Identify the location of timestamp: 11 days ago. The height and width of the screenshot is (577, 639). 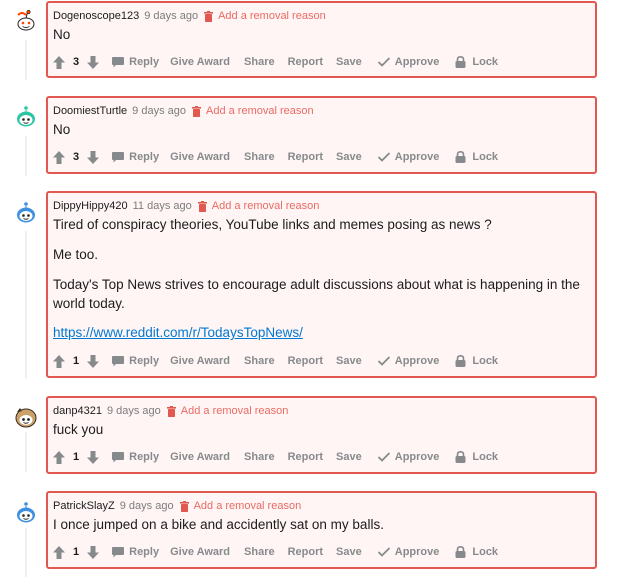
(162, 206).